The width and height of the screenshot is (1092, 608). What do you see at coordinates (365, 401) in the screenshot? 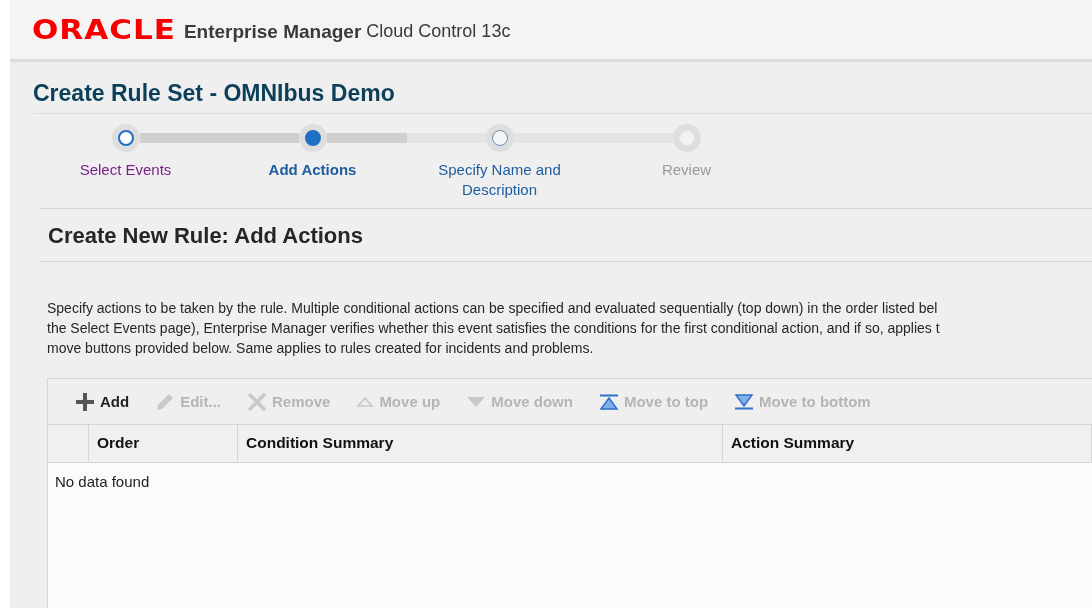
I see `triangle-up-icon` at bounding box center [365, 401].